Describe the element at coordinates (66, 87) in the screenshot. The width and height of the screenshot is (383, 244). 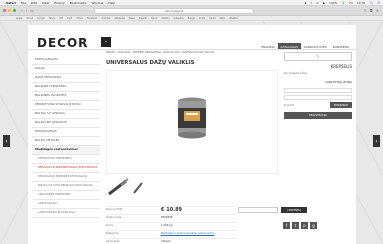
I see `sidebar-category-item: BALDINĖ FURNITŪRA` at that location.